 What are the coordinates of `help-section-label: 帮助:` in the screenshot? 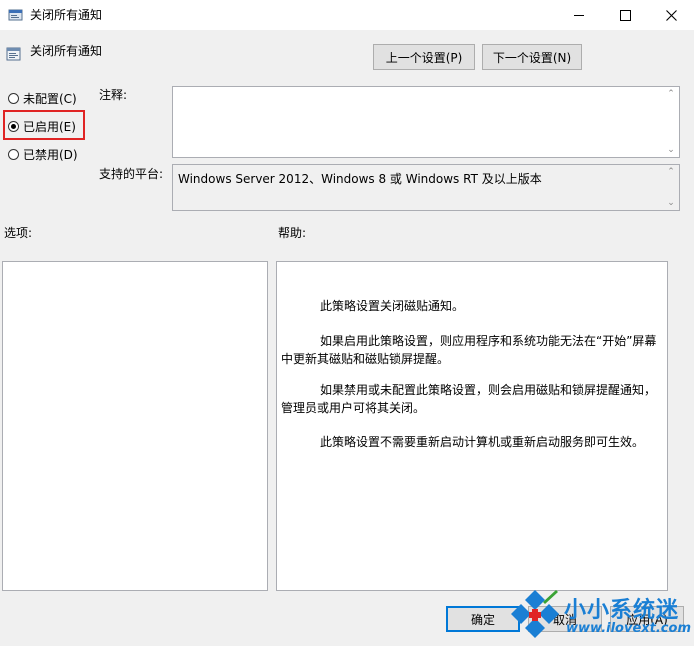 It's located at (292, 233).